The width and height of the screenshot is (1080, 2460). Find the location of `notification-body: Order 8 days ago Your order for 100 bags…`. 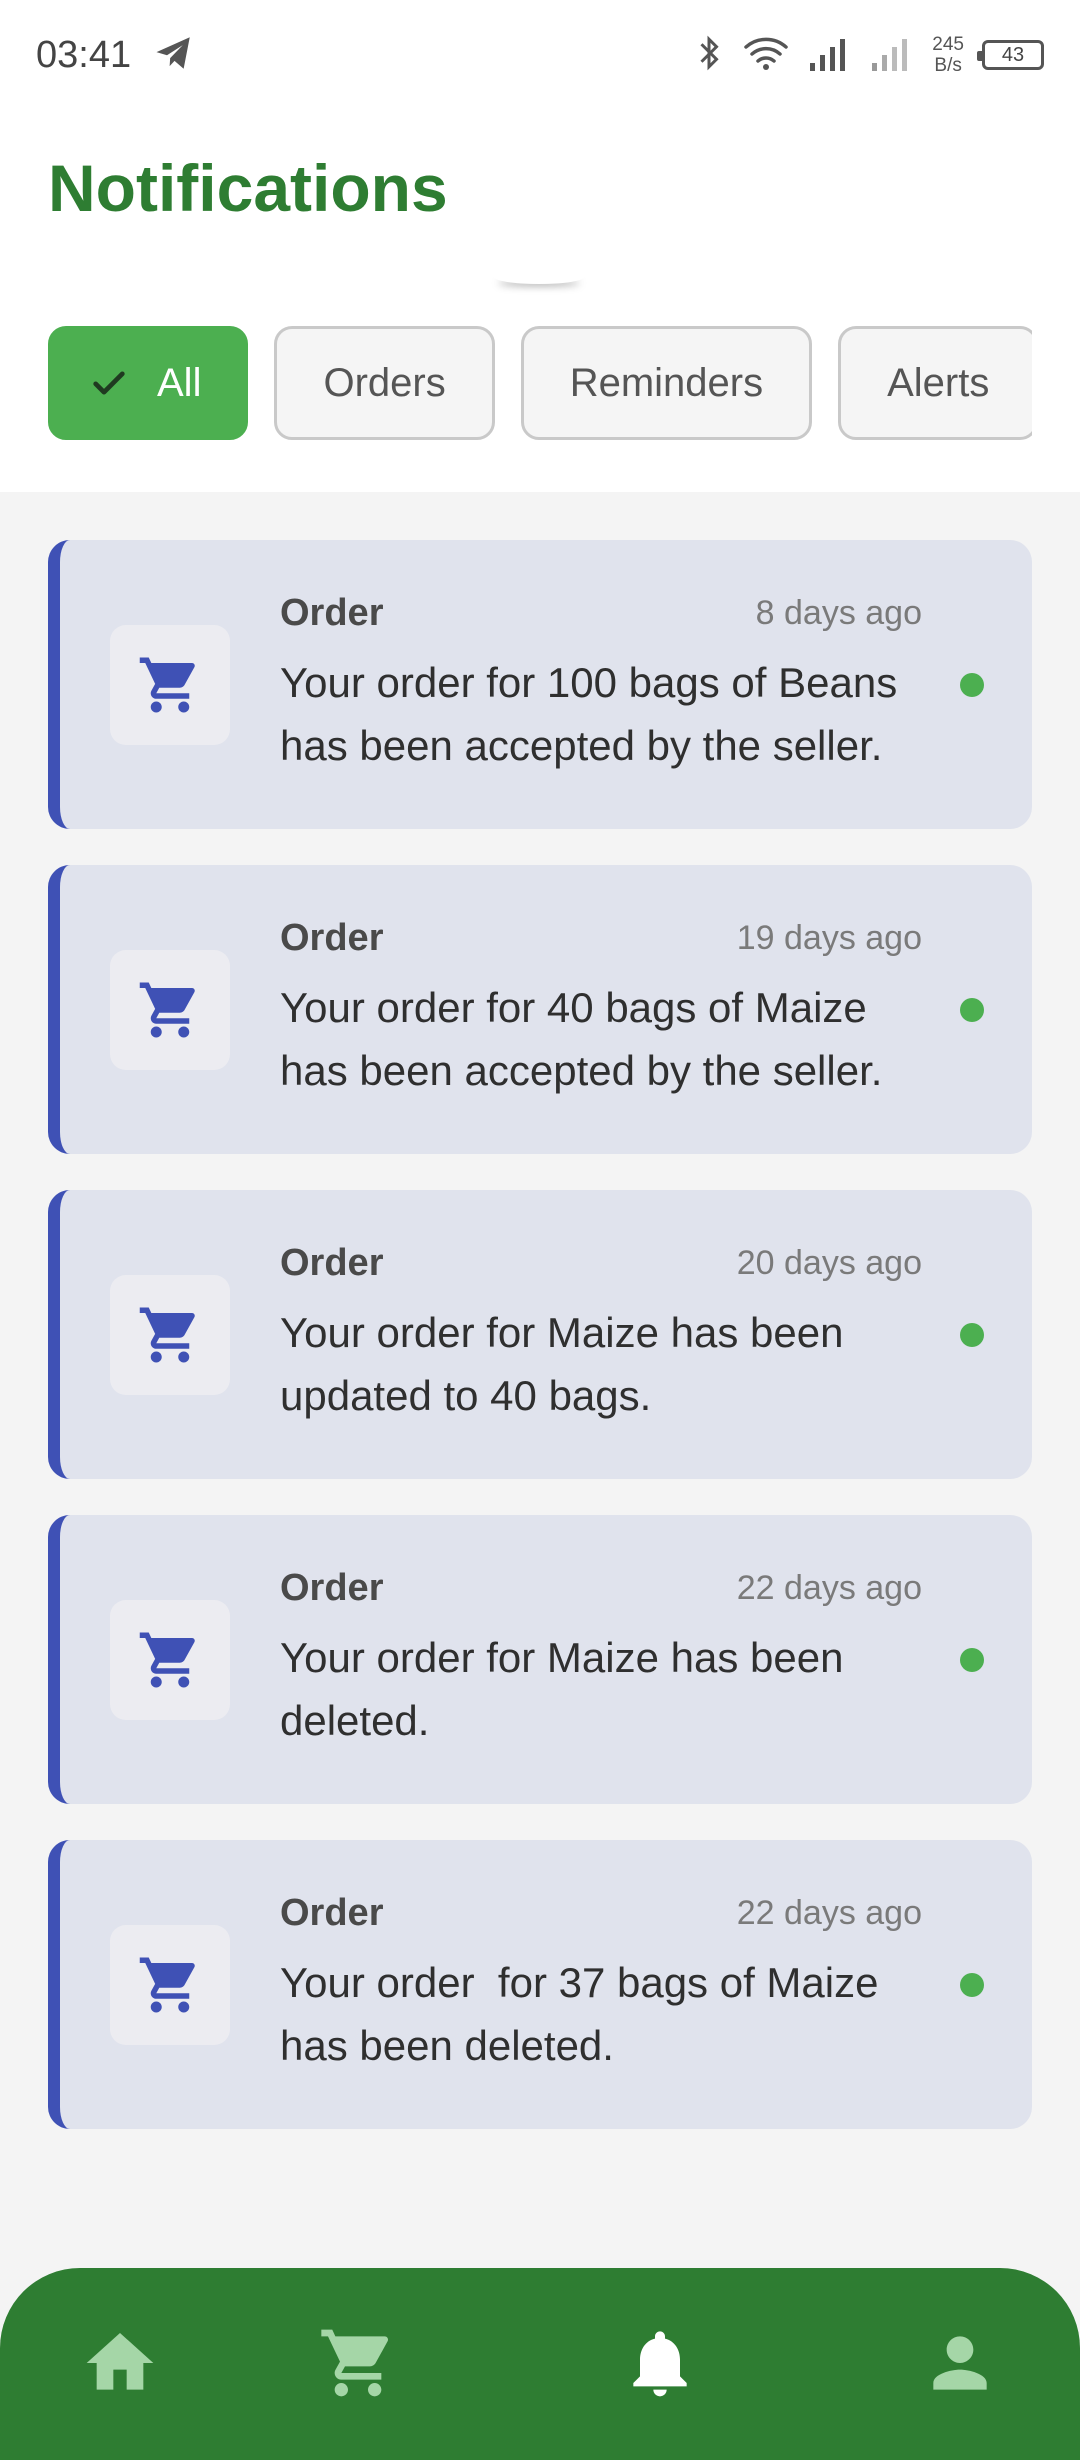

notification-body: Order 8 days ago Your order for 100 bags… is located at coordinates (626, 684).